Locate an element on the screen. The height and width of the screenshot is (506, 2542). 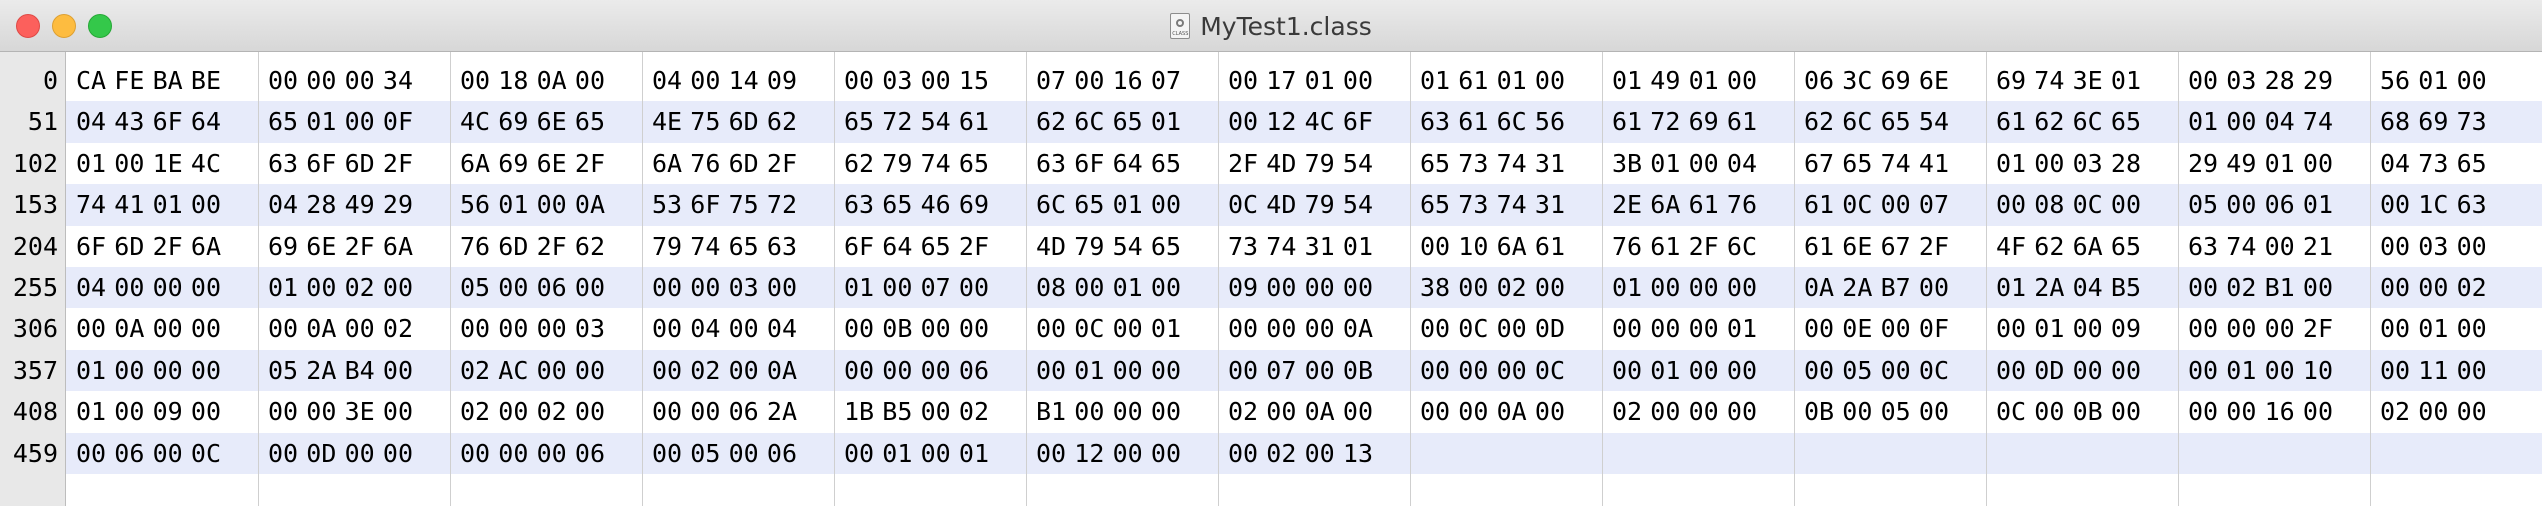
hex-byte: 10 is located at coordinates (2327, 370).